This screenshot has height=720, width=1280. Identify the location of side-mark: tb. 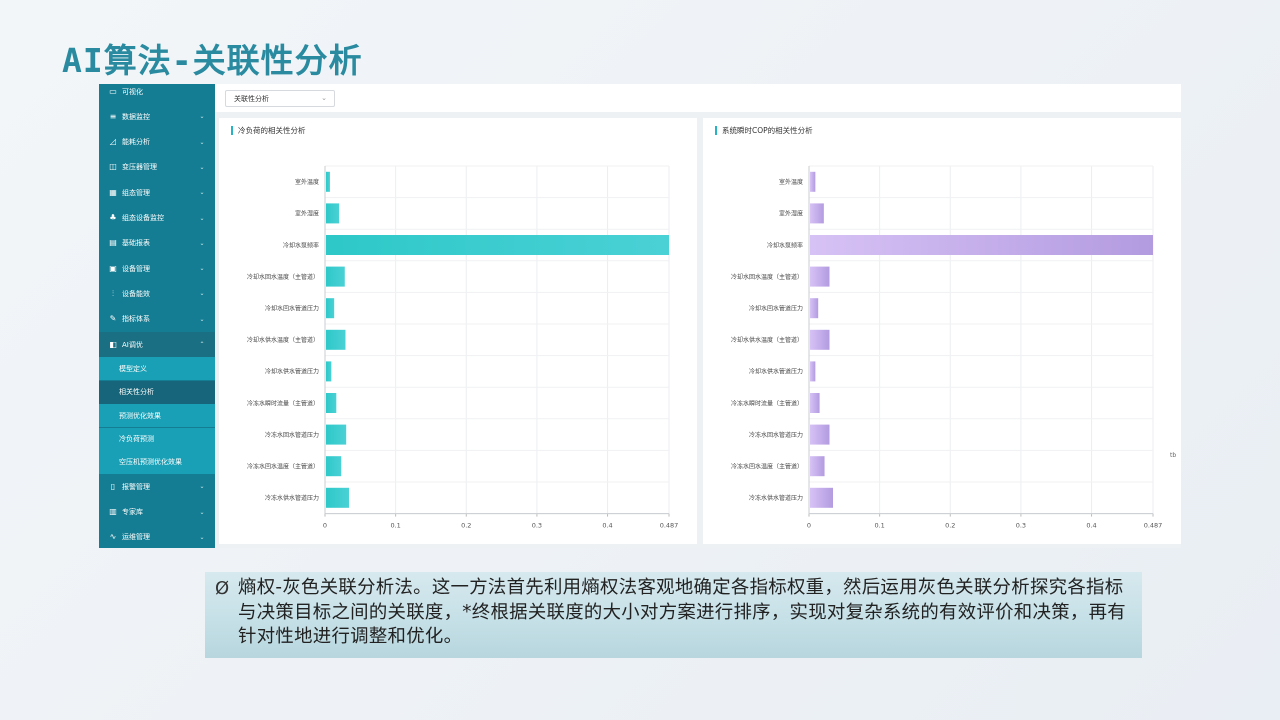
(1173, 455).